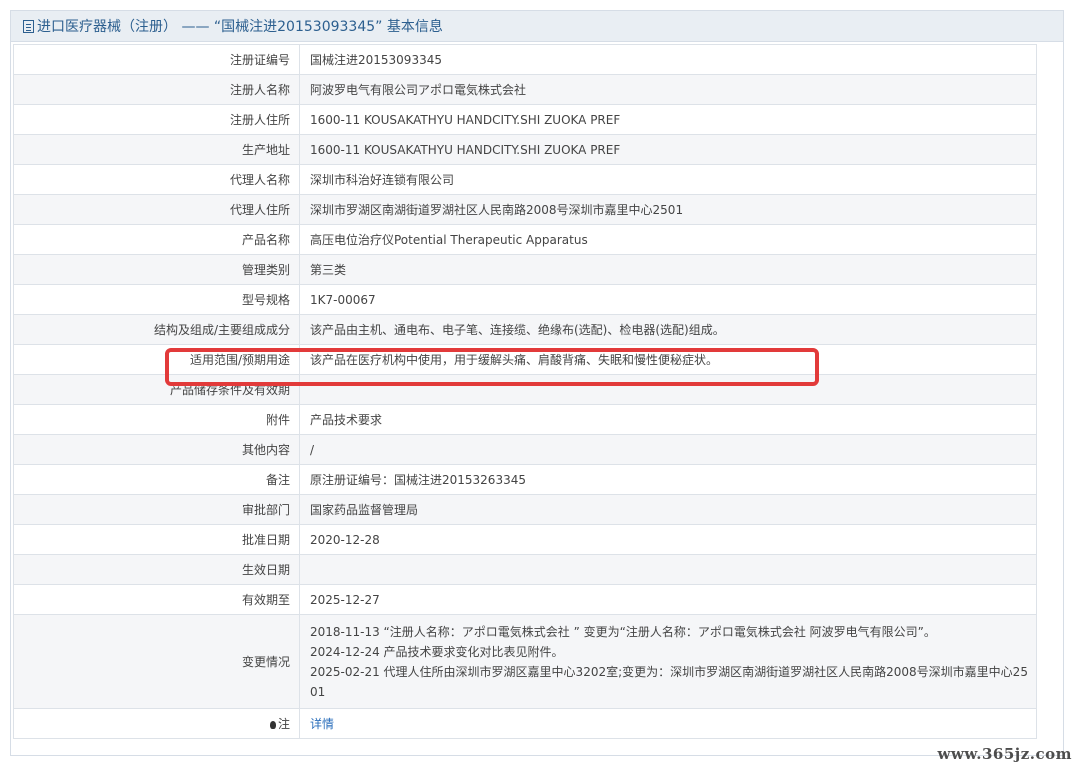 The height and width of the screenshot is (769, 1080). I want to click on row-label: 有效期至, so click(156, 599).